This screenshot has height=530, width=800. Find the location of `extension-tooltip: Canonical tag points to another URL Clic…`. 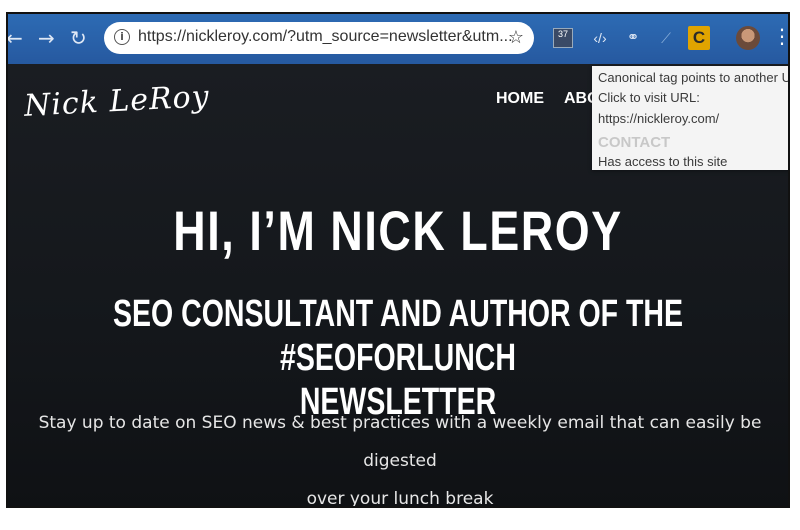

extension-tooltip: Canonical tag points to another URL Clic… is located at coordinates (691, 118).